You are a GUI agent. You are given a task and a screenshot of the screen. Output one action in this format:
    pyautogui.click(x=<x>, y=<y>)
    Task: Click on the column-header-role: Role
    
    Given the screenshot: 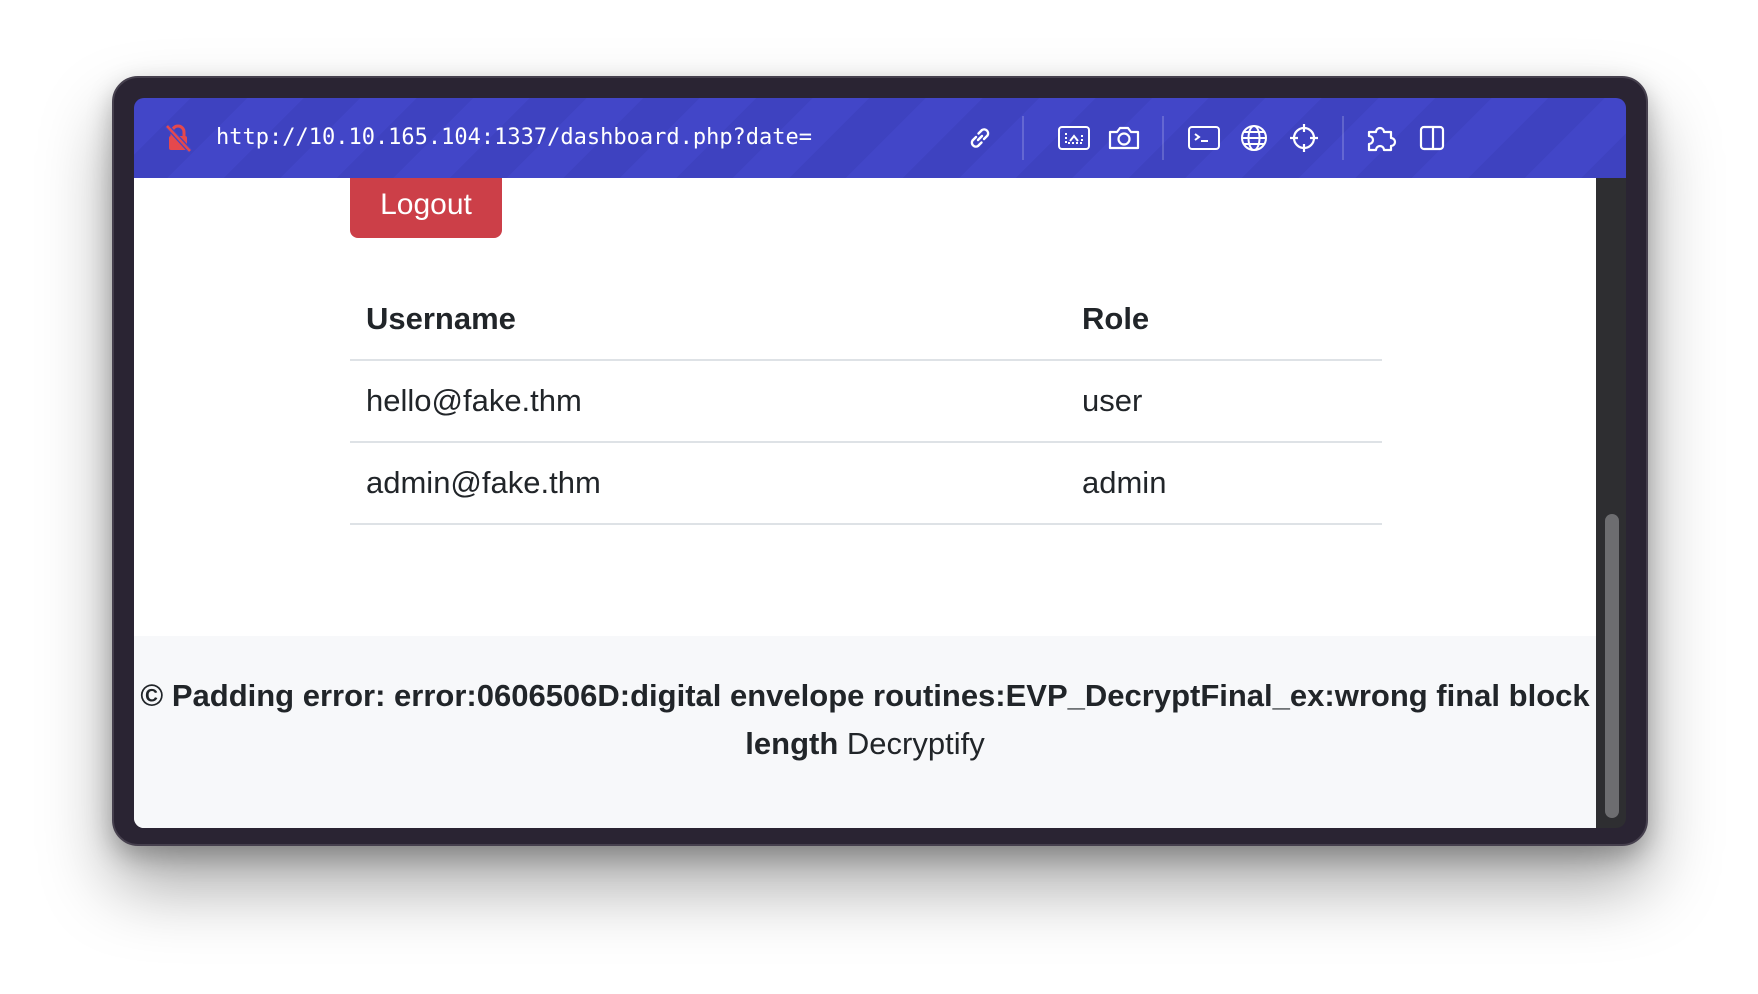 What is the action you would take?
    pyautogui.click(x=1224, y=319)
    